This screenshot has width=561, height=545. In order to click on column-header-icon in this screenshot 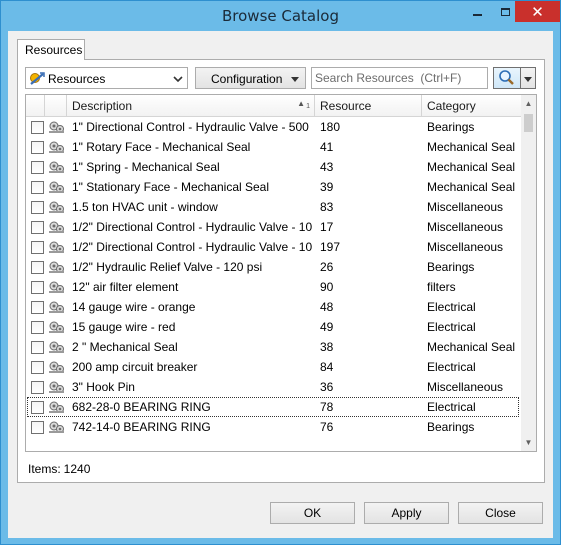, I will do `click(56, 106)`.